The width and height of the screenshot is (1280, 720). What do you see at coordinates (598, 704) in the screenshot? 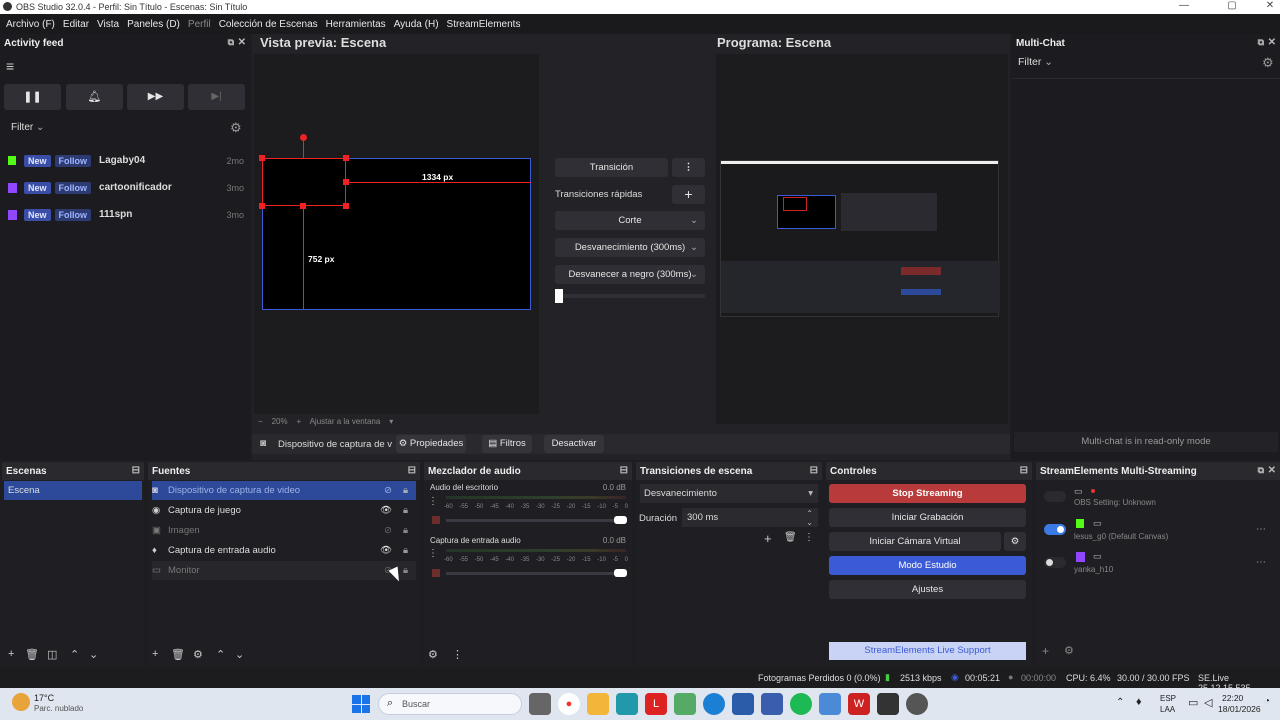
I see `folder-icon` at bounding box center [598, 704].